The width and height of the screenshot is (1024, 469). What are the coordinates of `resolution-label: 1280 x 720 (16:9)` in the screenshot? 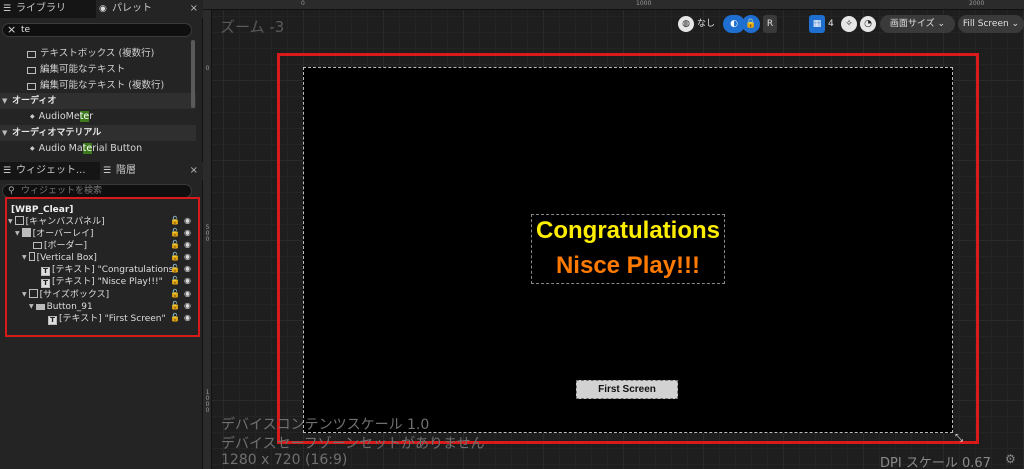 It's located at (284, 460).